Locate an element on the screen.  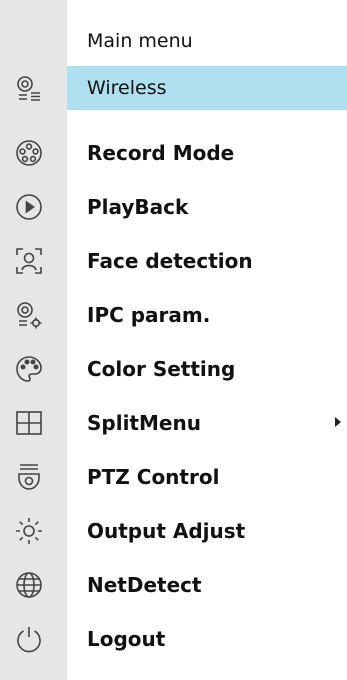
camera-list-icon is located at coordinates (29, 89).